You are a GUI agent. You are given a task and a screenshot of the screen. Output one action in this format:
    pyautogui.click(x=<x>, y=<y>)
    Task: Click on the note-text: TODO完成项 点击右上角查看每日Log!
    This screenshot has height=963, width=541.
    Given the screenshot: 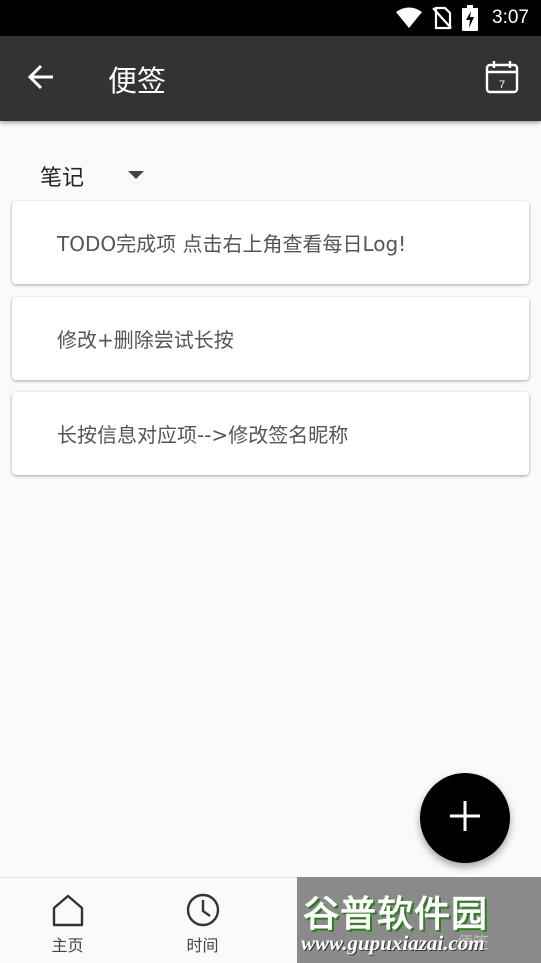 What is the action you would take?
    pyautogui.click(x=232, y=244)
    